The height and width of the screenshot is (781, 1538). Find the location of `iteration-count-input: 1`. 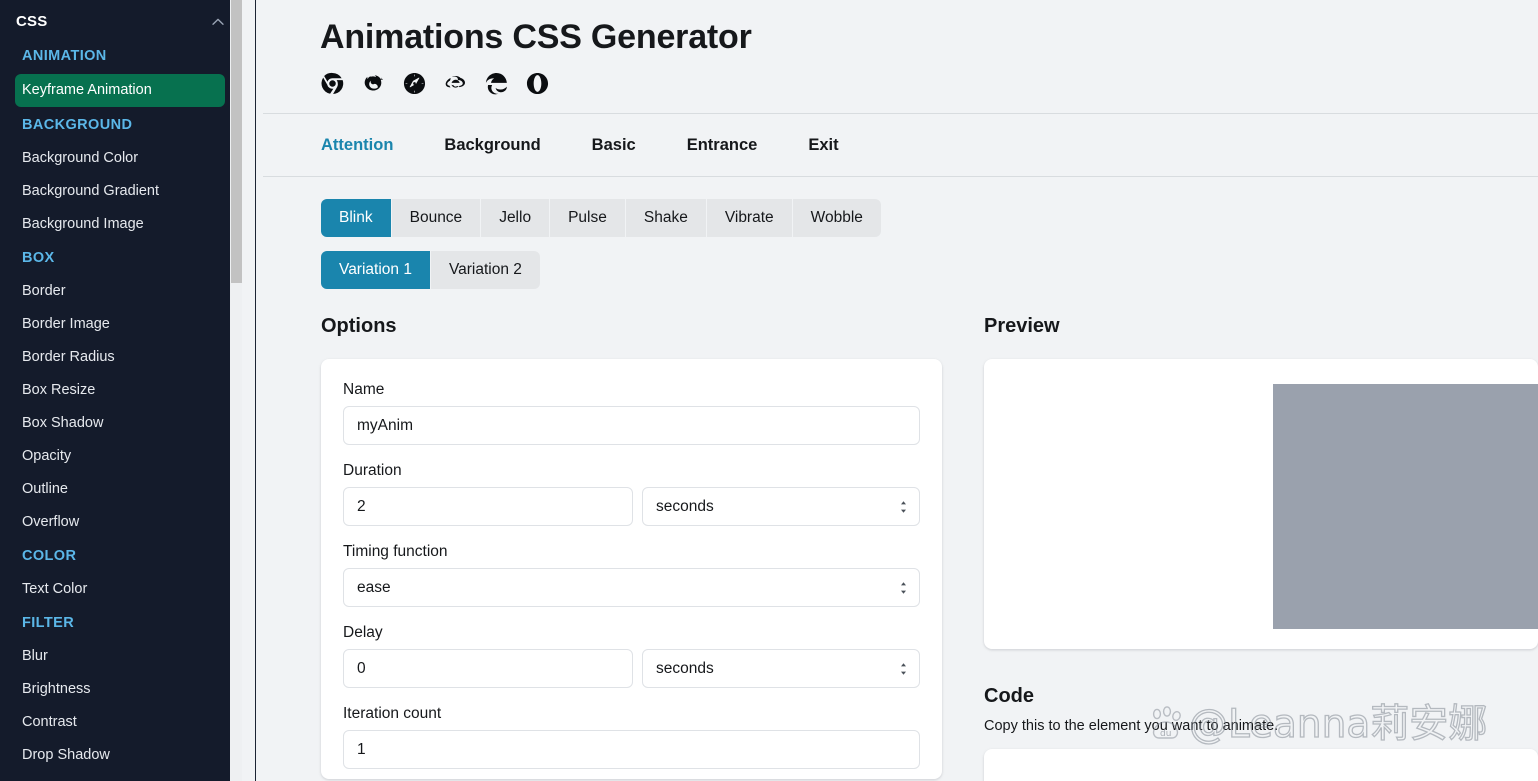

iteration-count-input: 1 is located at coordinates (631, 749).